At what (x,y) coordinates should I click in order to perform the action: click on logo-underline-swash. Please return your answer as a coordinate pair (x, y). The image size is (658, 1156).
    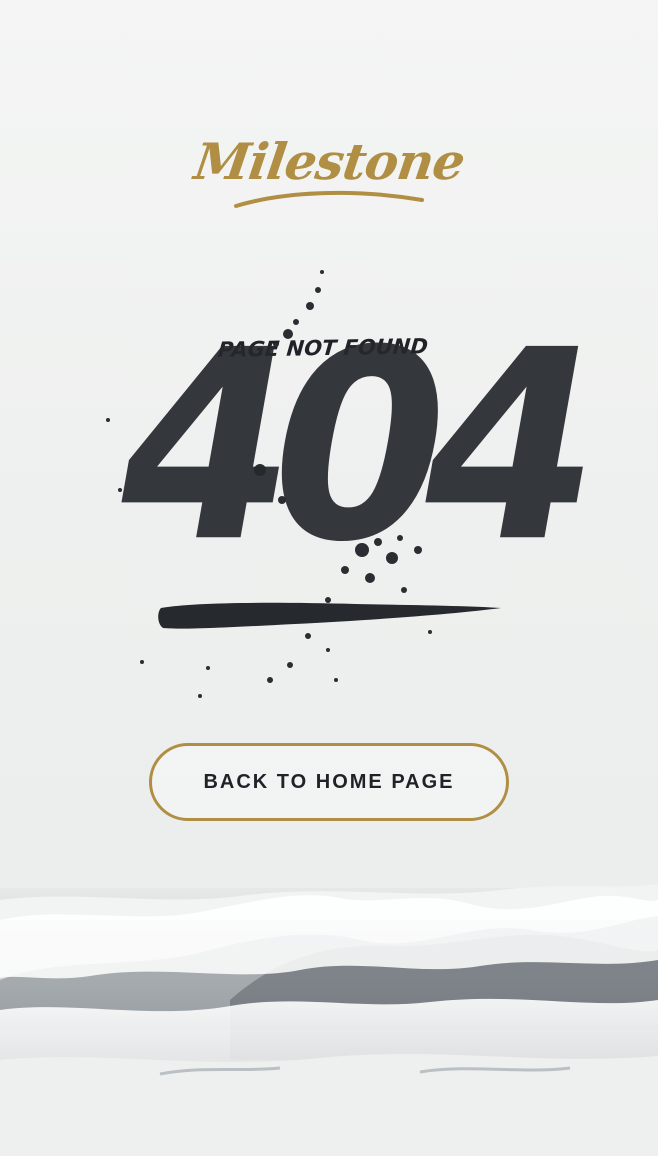
    Looking at the image, I should click on (329, 199).